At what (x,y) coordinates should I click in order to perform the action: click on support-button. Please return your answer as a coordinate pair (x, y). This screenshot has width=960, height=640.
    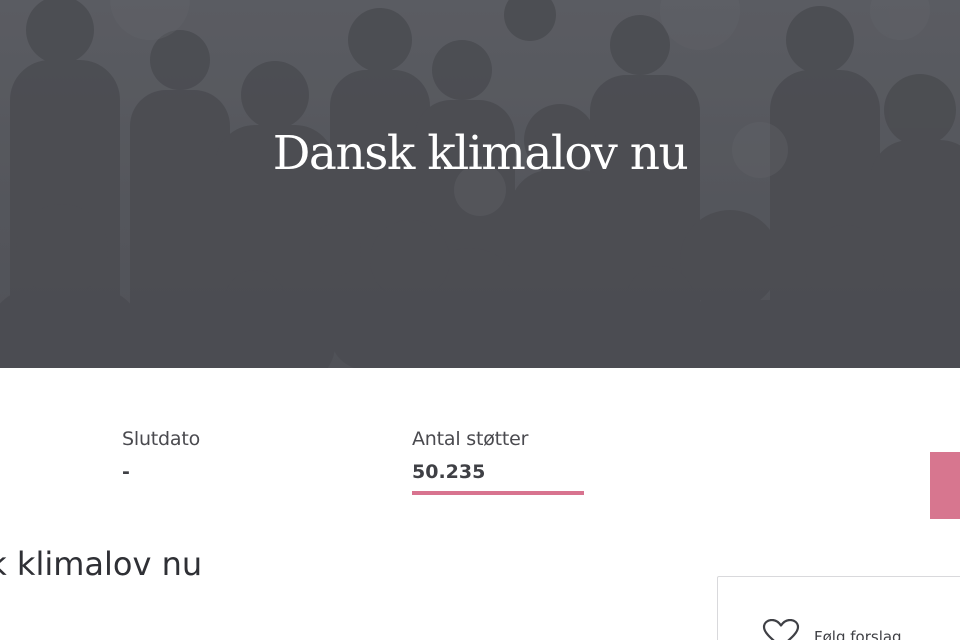
    Looking at the image, I should click on (945, 485).